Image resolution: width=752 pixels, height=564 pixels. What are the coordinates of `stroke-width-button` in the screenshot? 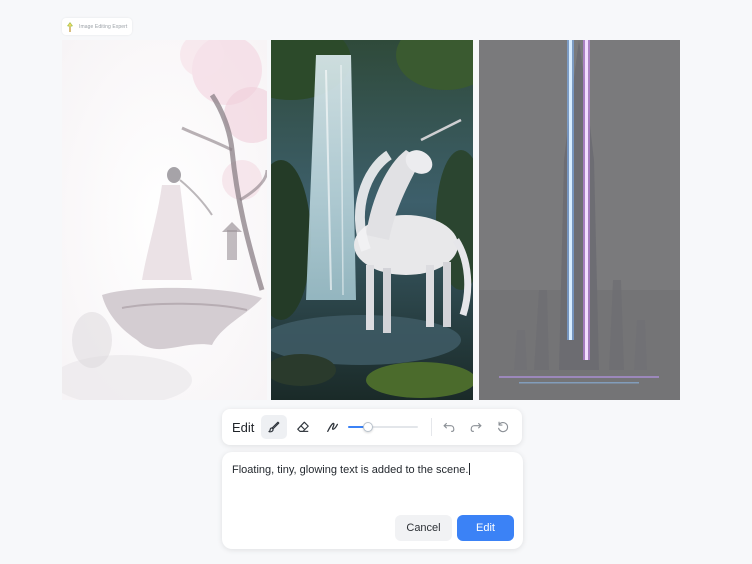 It's located at (333, 427).